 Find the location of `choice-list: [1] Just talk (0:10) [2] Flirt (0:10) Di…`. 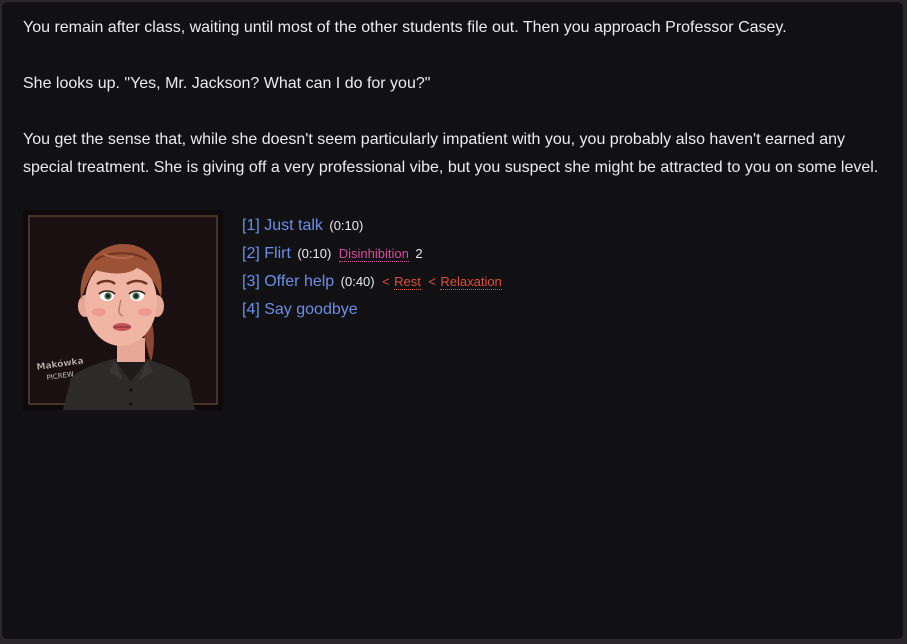

choice-list: [1] Just talk (0:10) [2] Flirt (0:10) Di… is located at coordinates (372, 268).